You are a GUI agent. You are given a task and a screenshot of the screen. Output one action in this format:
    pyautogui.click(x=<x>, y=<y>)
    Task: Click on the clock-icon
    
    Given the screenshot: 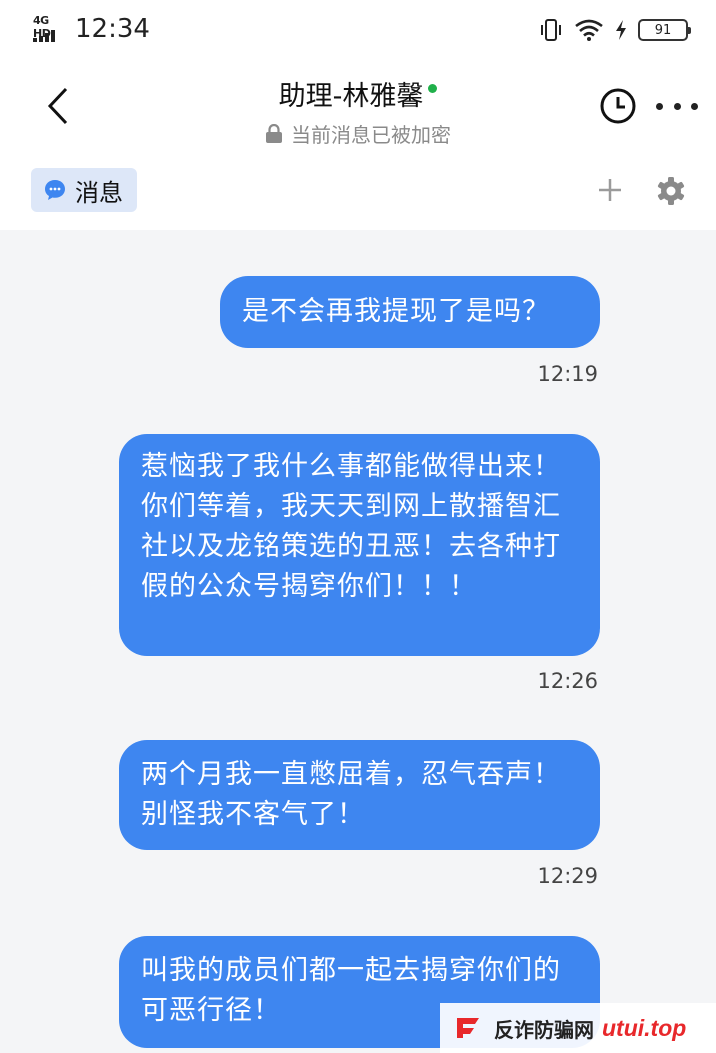 What is the action you would take?
    pyautogui.click(x=618, y=106)
    